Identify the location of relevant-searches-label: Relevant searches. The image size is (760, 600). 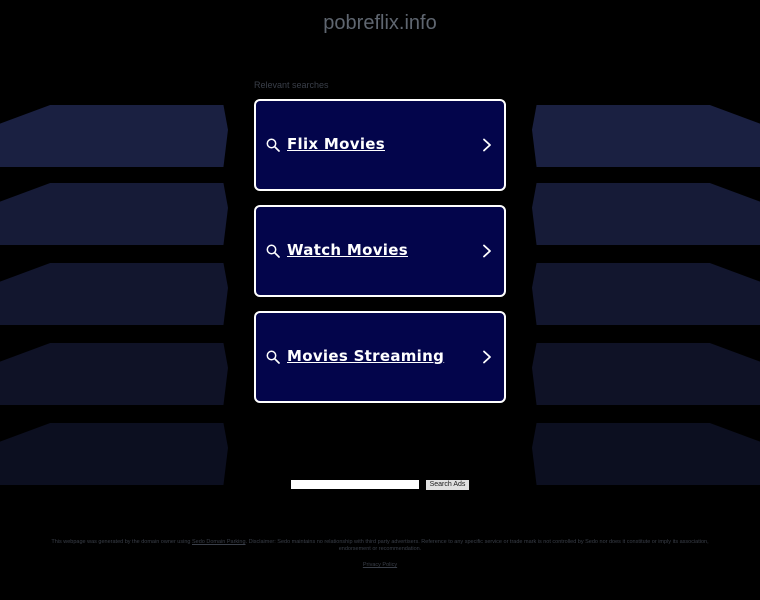
(291, 85).